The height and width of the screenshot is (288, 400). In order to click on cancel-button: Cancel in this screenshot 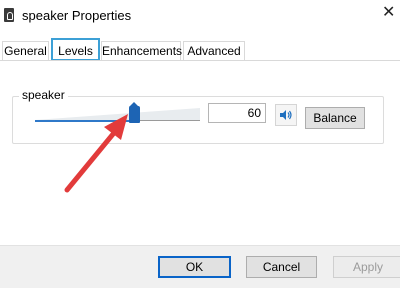, I will do `click(281, 267)`.